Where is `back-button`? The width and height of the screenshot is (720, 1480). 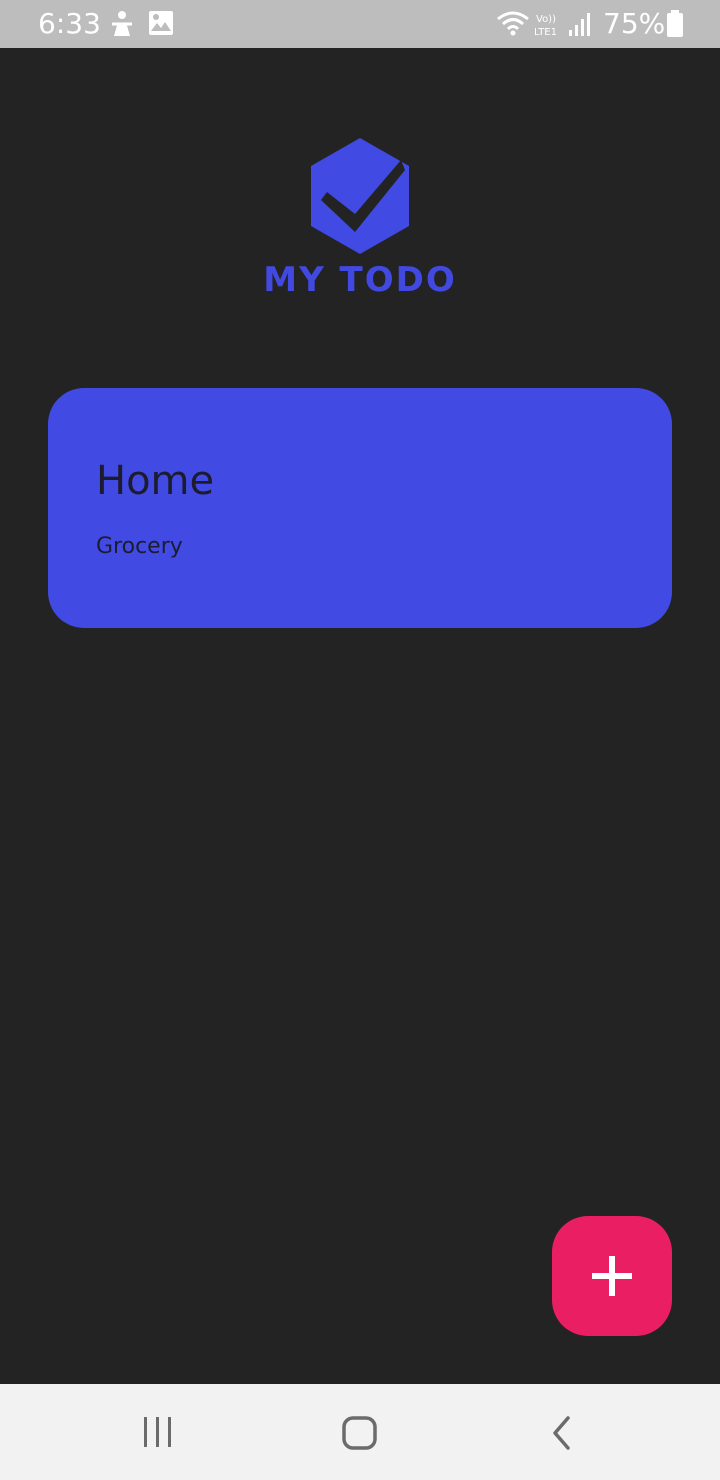 back-button is located at coordinates (562, 1432).